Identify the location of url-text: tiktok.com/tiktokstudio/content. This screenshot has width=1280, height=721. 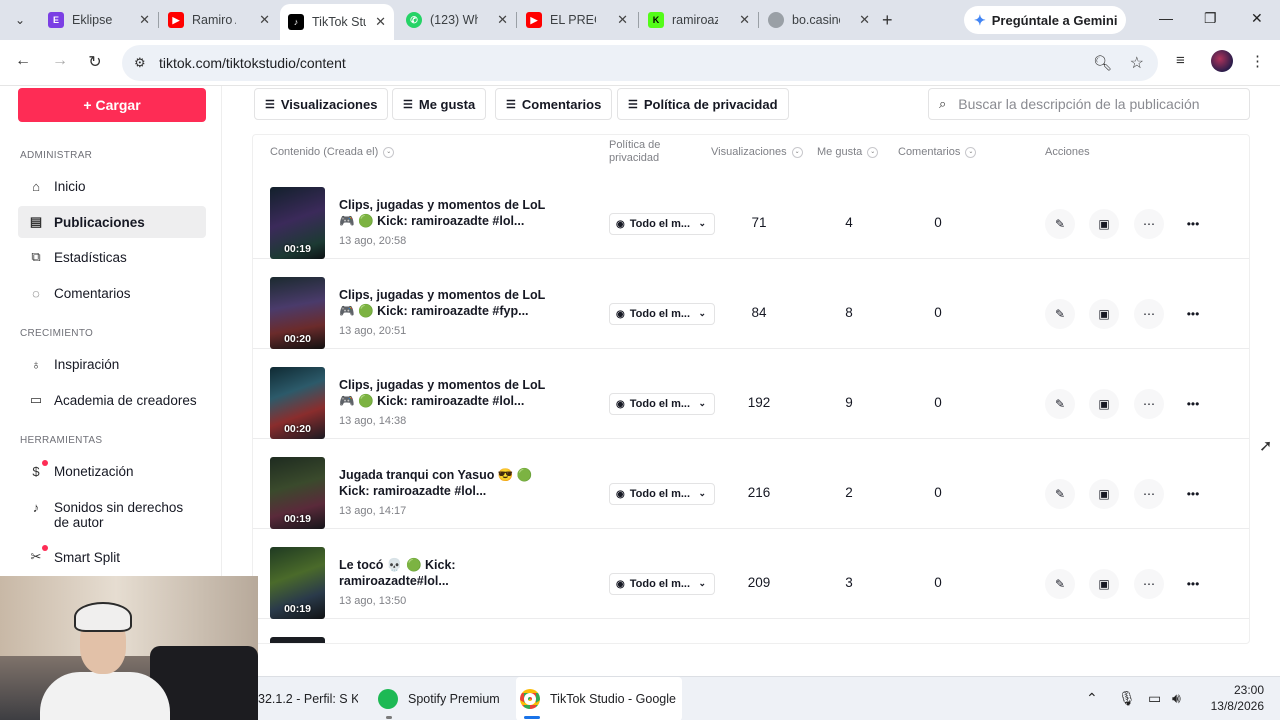
(252, 63).